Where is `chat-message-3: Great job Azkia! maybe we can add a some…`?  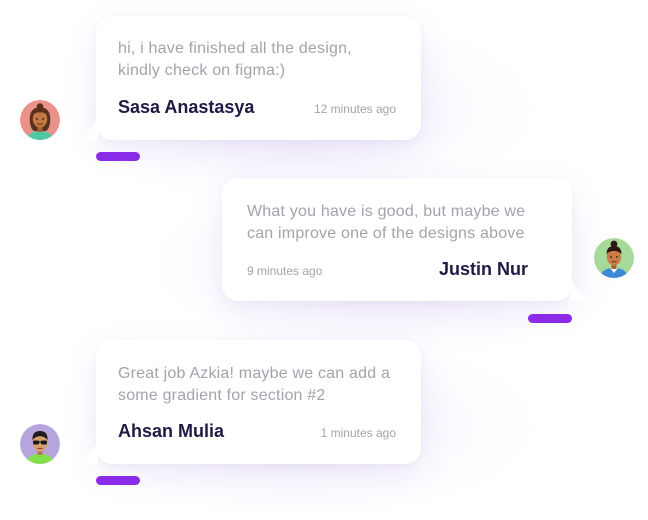
chat-message-3: Great job Azkia! maybe we can add a some… is located at coordinates (251, 402).